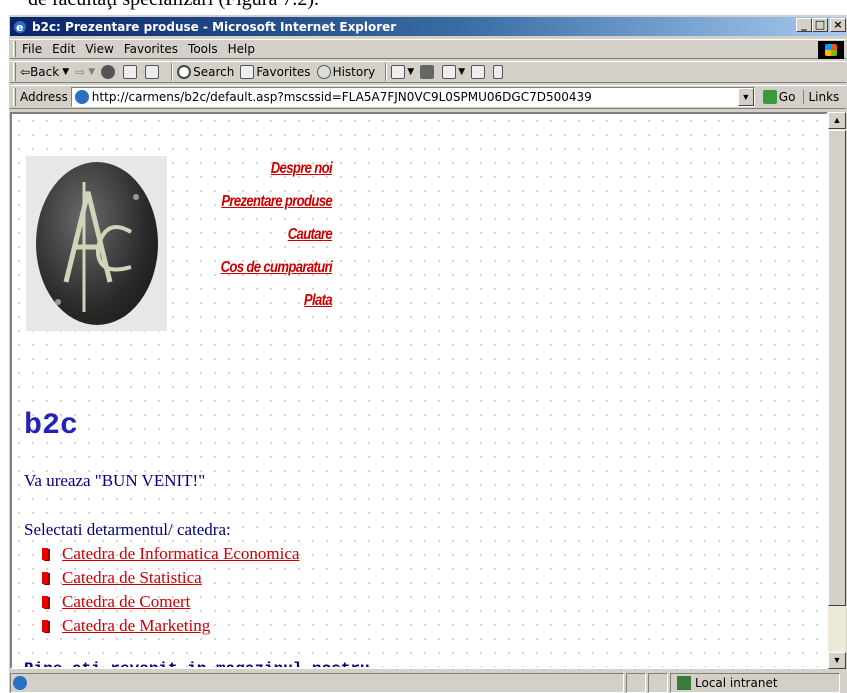 The image size is (847, 693). What do you see at coordinates (402, 72) in the screenshot?
I see `mail-button: ▼` at bounding box center [402, 72].